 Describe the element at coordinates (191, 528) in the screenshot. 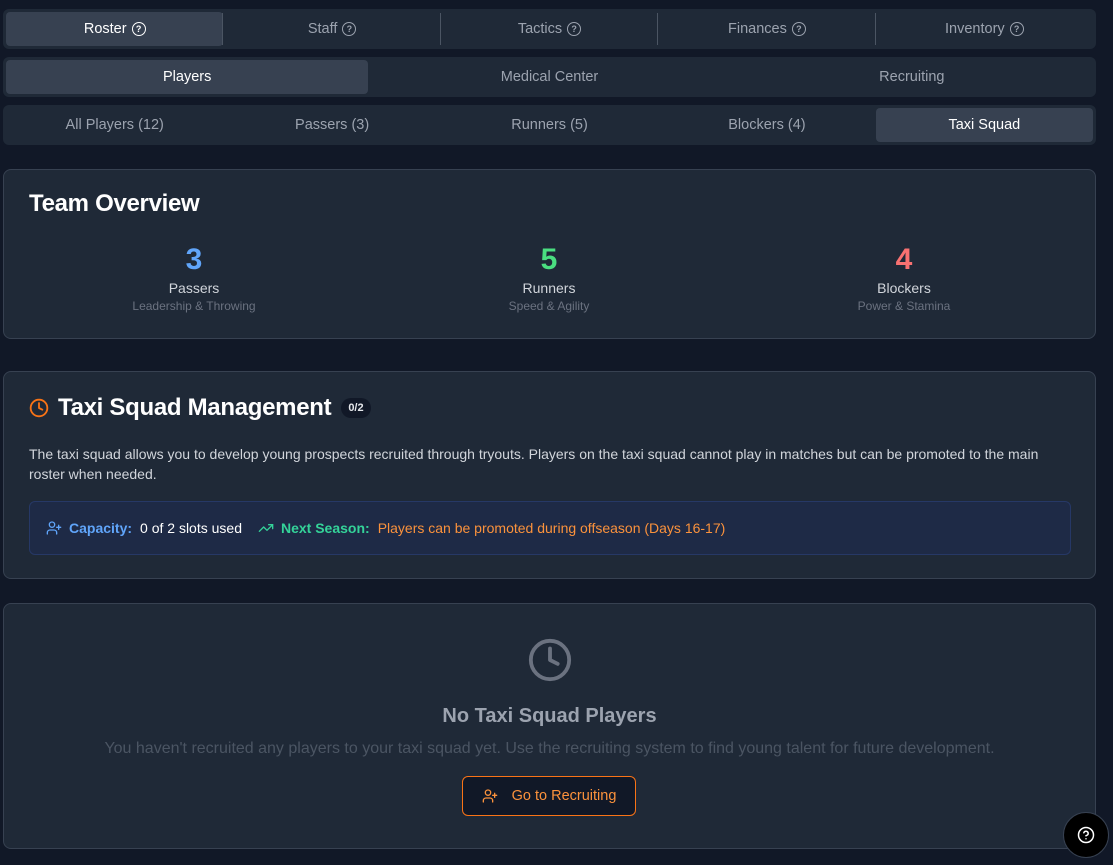

I see `capacity-value: 0 of 2 slots used` at that location.